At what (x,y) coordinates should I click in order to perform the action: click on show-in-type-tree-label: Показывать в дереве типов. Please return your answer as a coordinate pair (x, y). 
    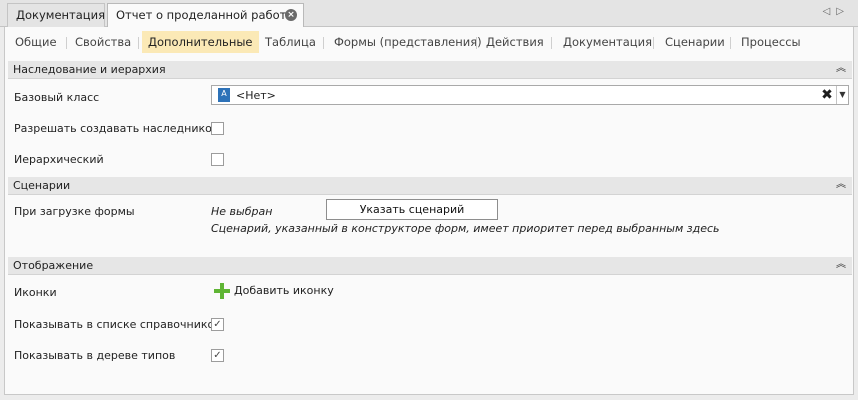
    Looking at the image, I should click on (95, 355).